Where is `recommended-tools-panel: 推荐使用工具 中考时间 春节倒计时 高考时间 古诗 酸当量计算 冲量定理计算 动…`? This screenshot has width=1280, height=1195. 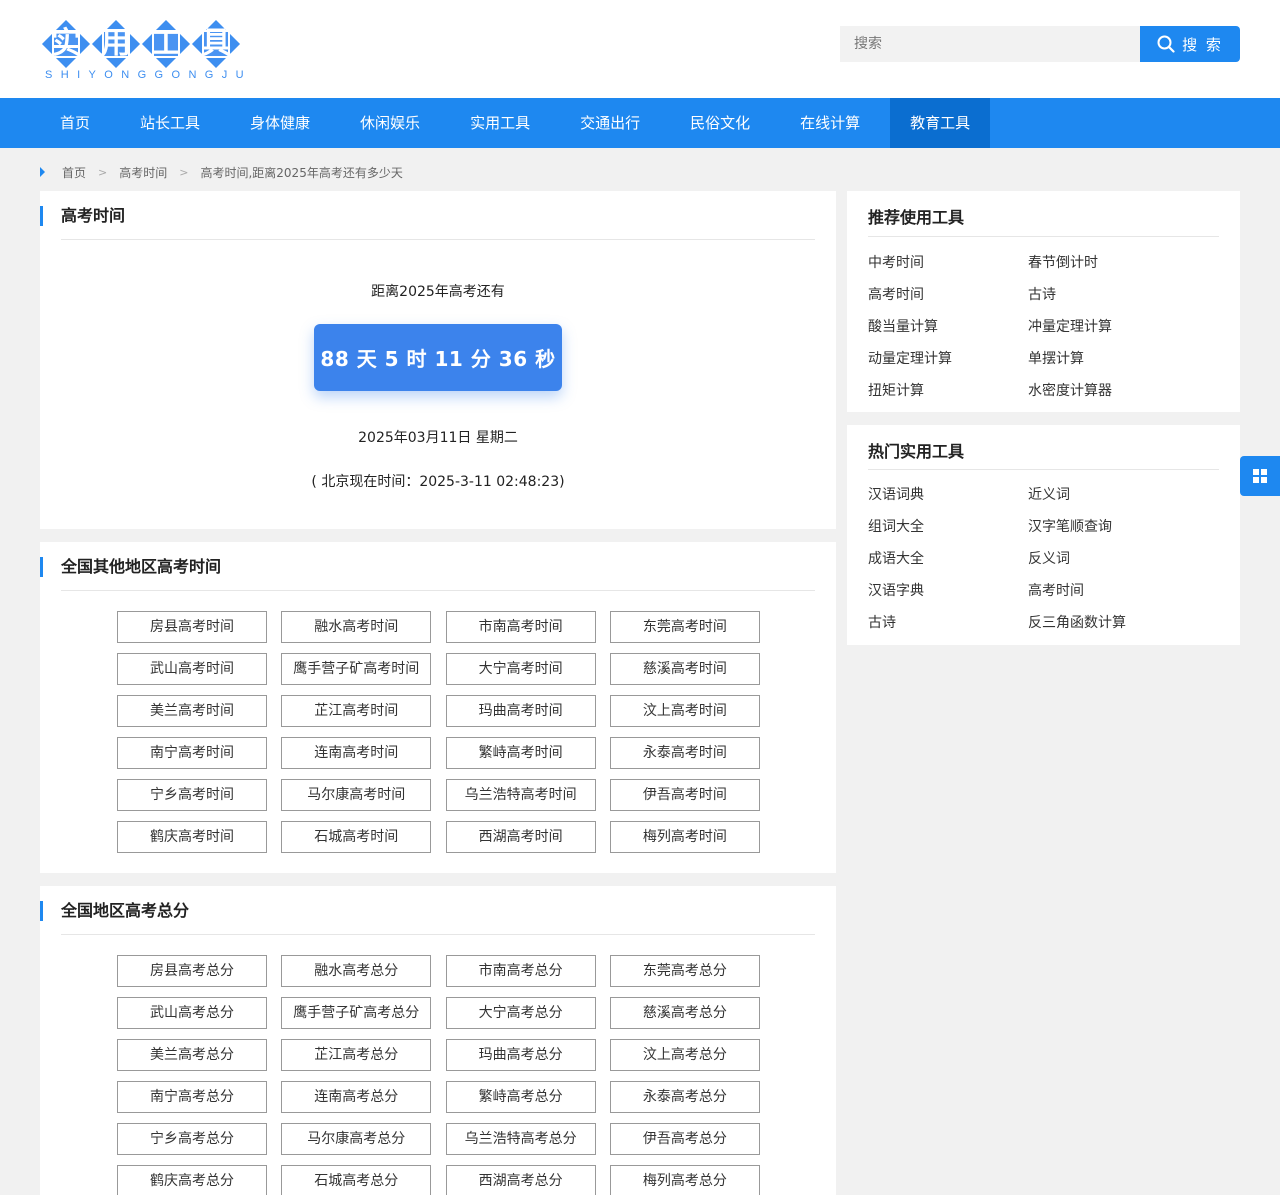
recommended-tools-panel: 推荐使用工具 中考时间 春节倒计时 高考时间 古诗 酸当量计算 冲量定理计算 动… is located at coordinates (1043, 301).